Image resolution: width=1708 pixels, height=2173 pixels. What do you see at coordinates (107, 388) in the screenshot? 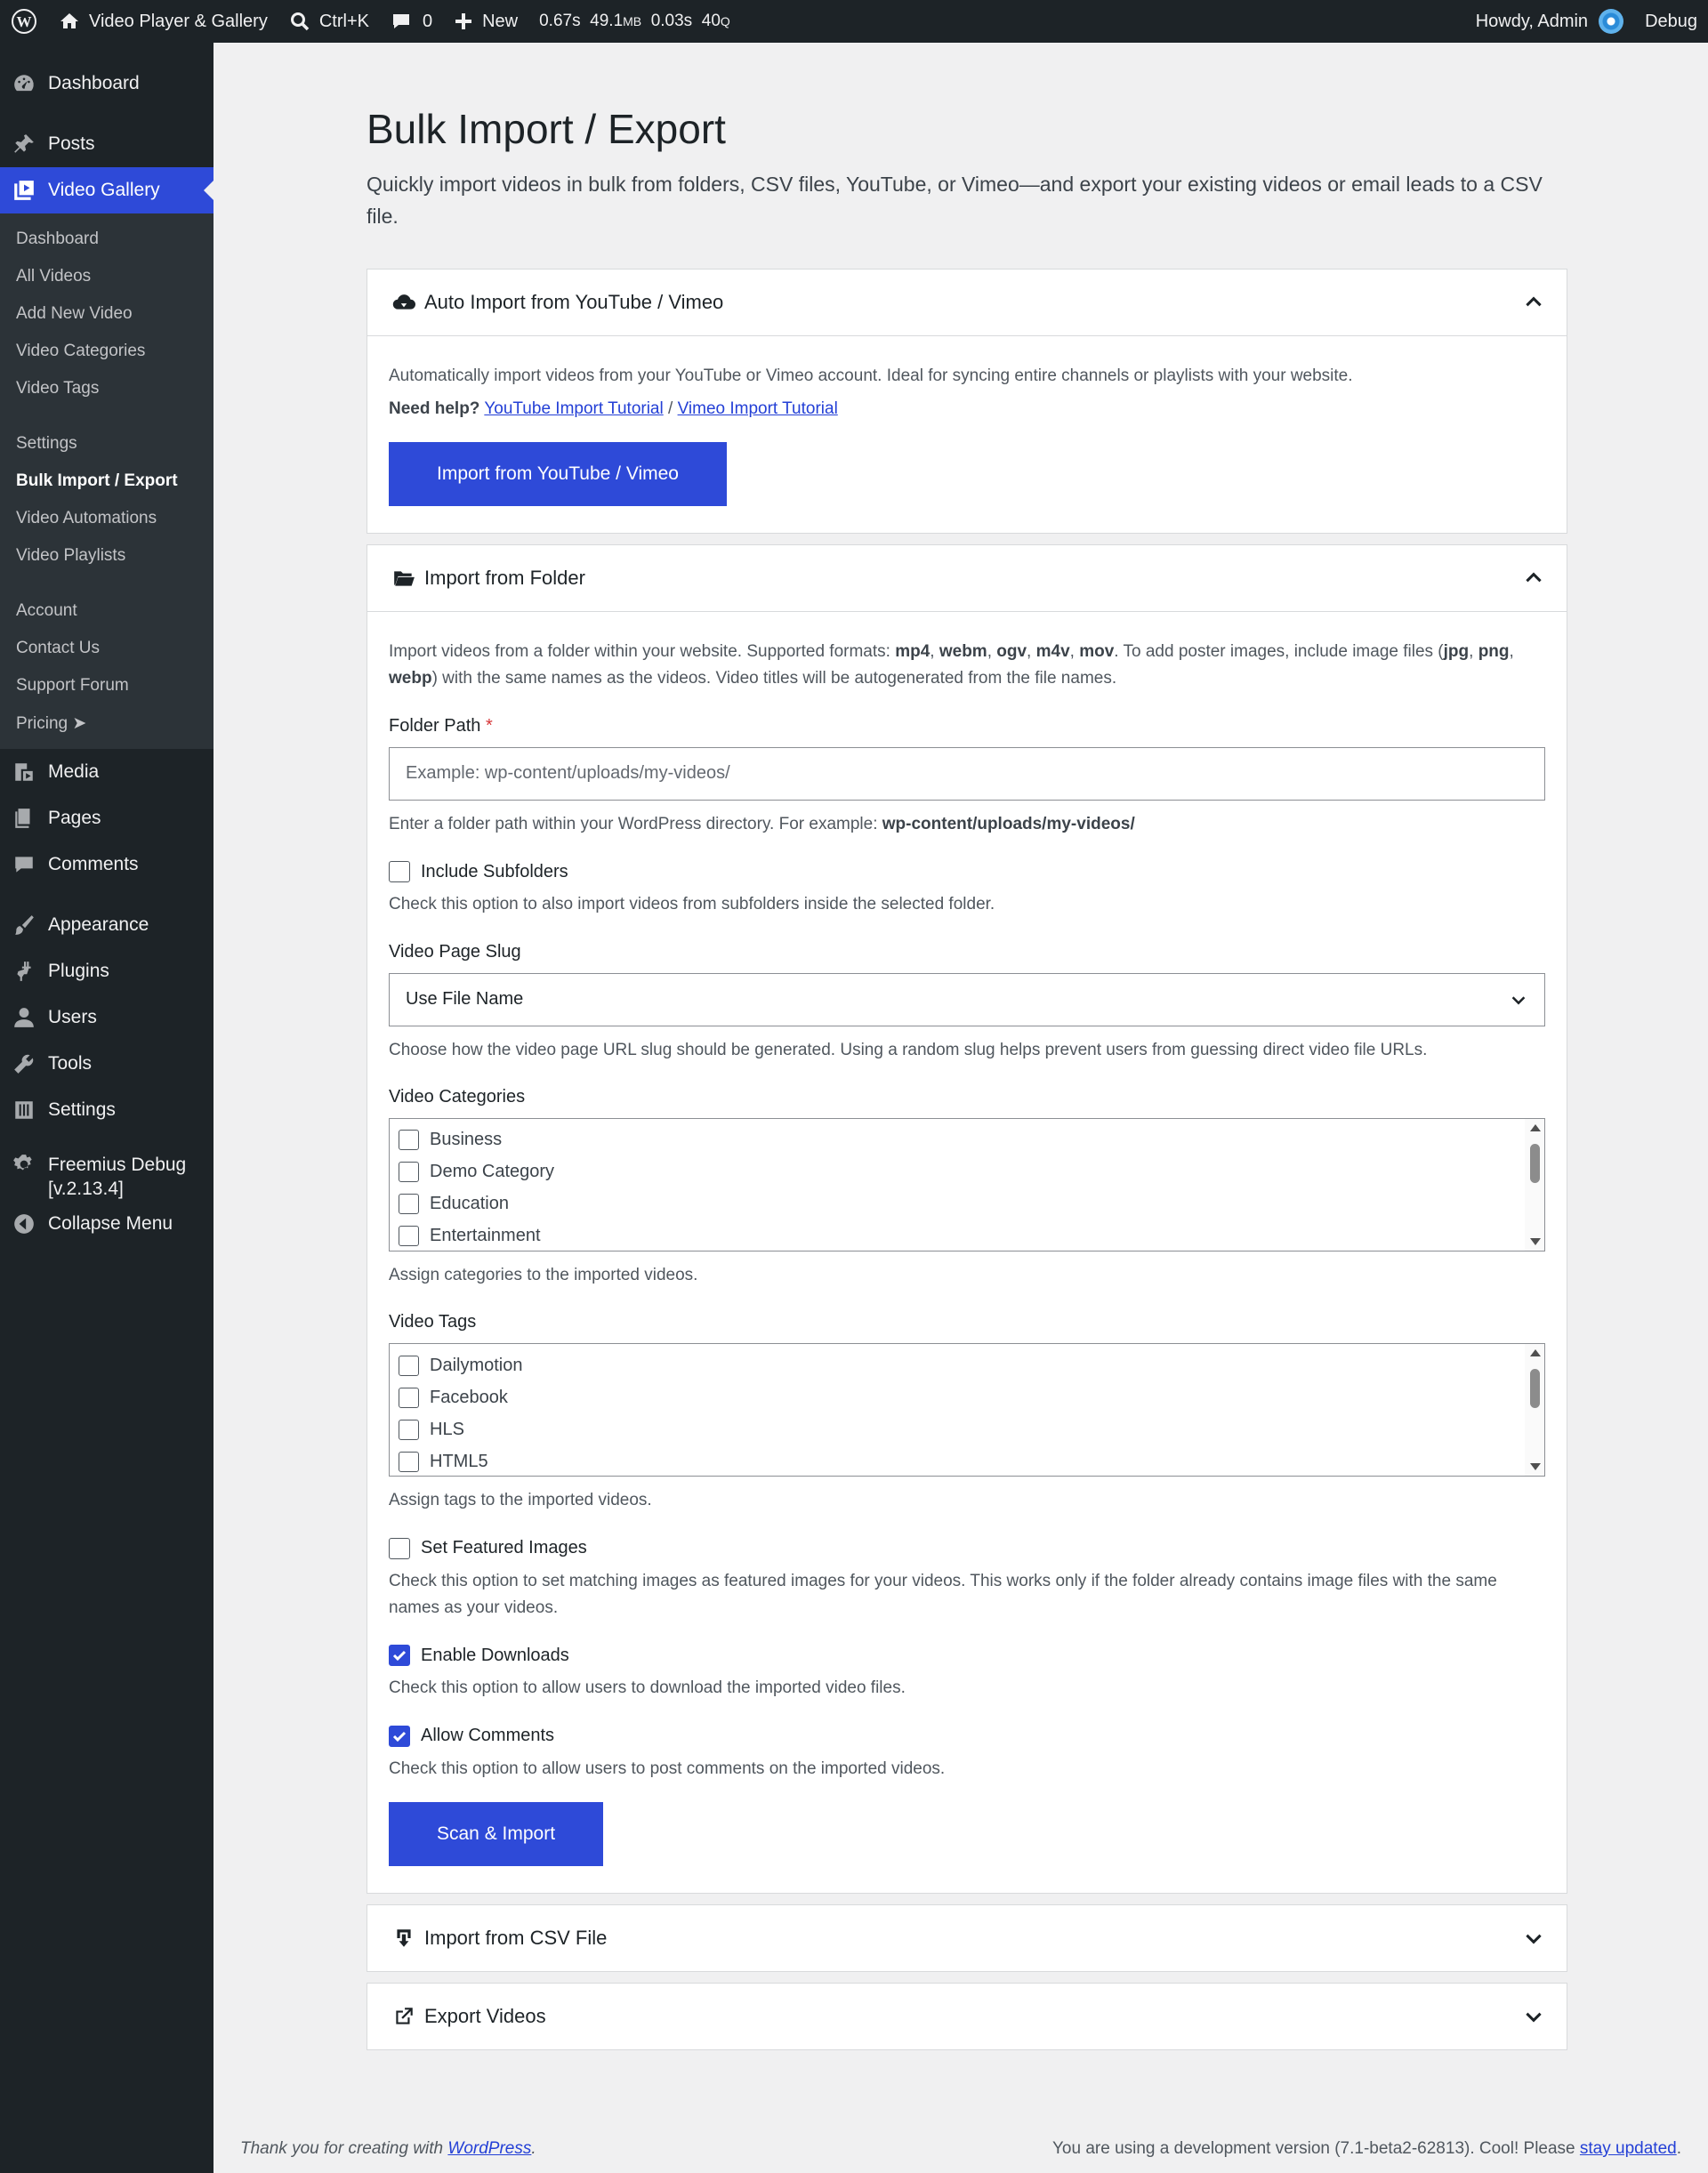
I see `submenu-item-video-tags: Video Tags` at bounding box center [107, 388].